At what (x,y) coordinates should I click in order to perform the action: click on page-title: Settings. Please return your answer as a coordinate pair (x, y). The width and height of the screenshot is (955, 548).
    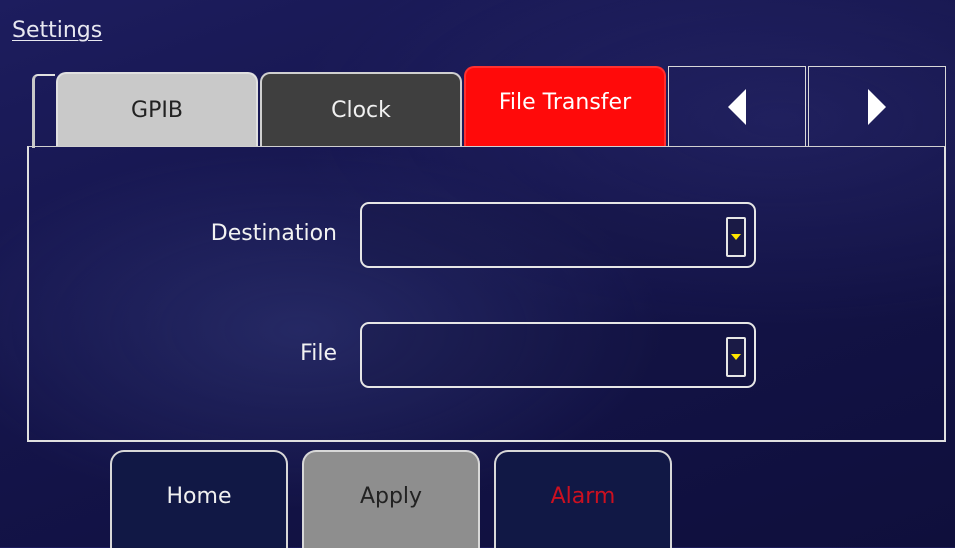
    Looking at the image, I should click on (57, 30).